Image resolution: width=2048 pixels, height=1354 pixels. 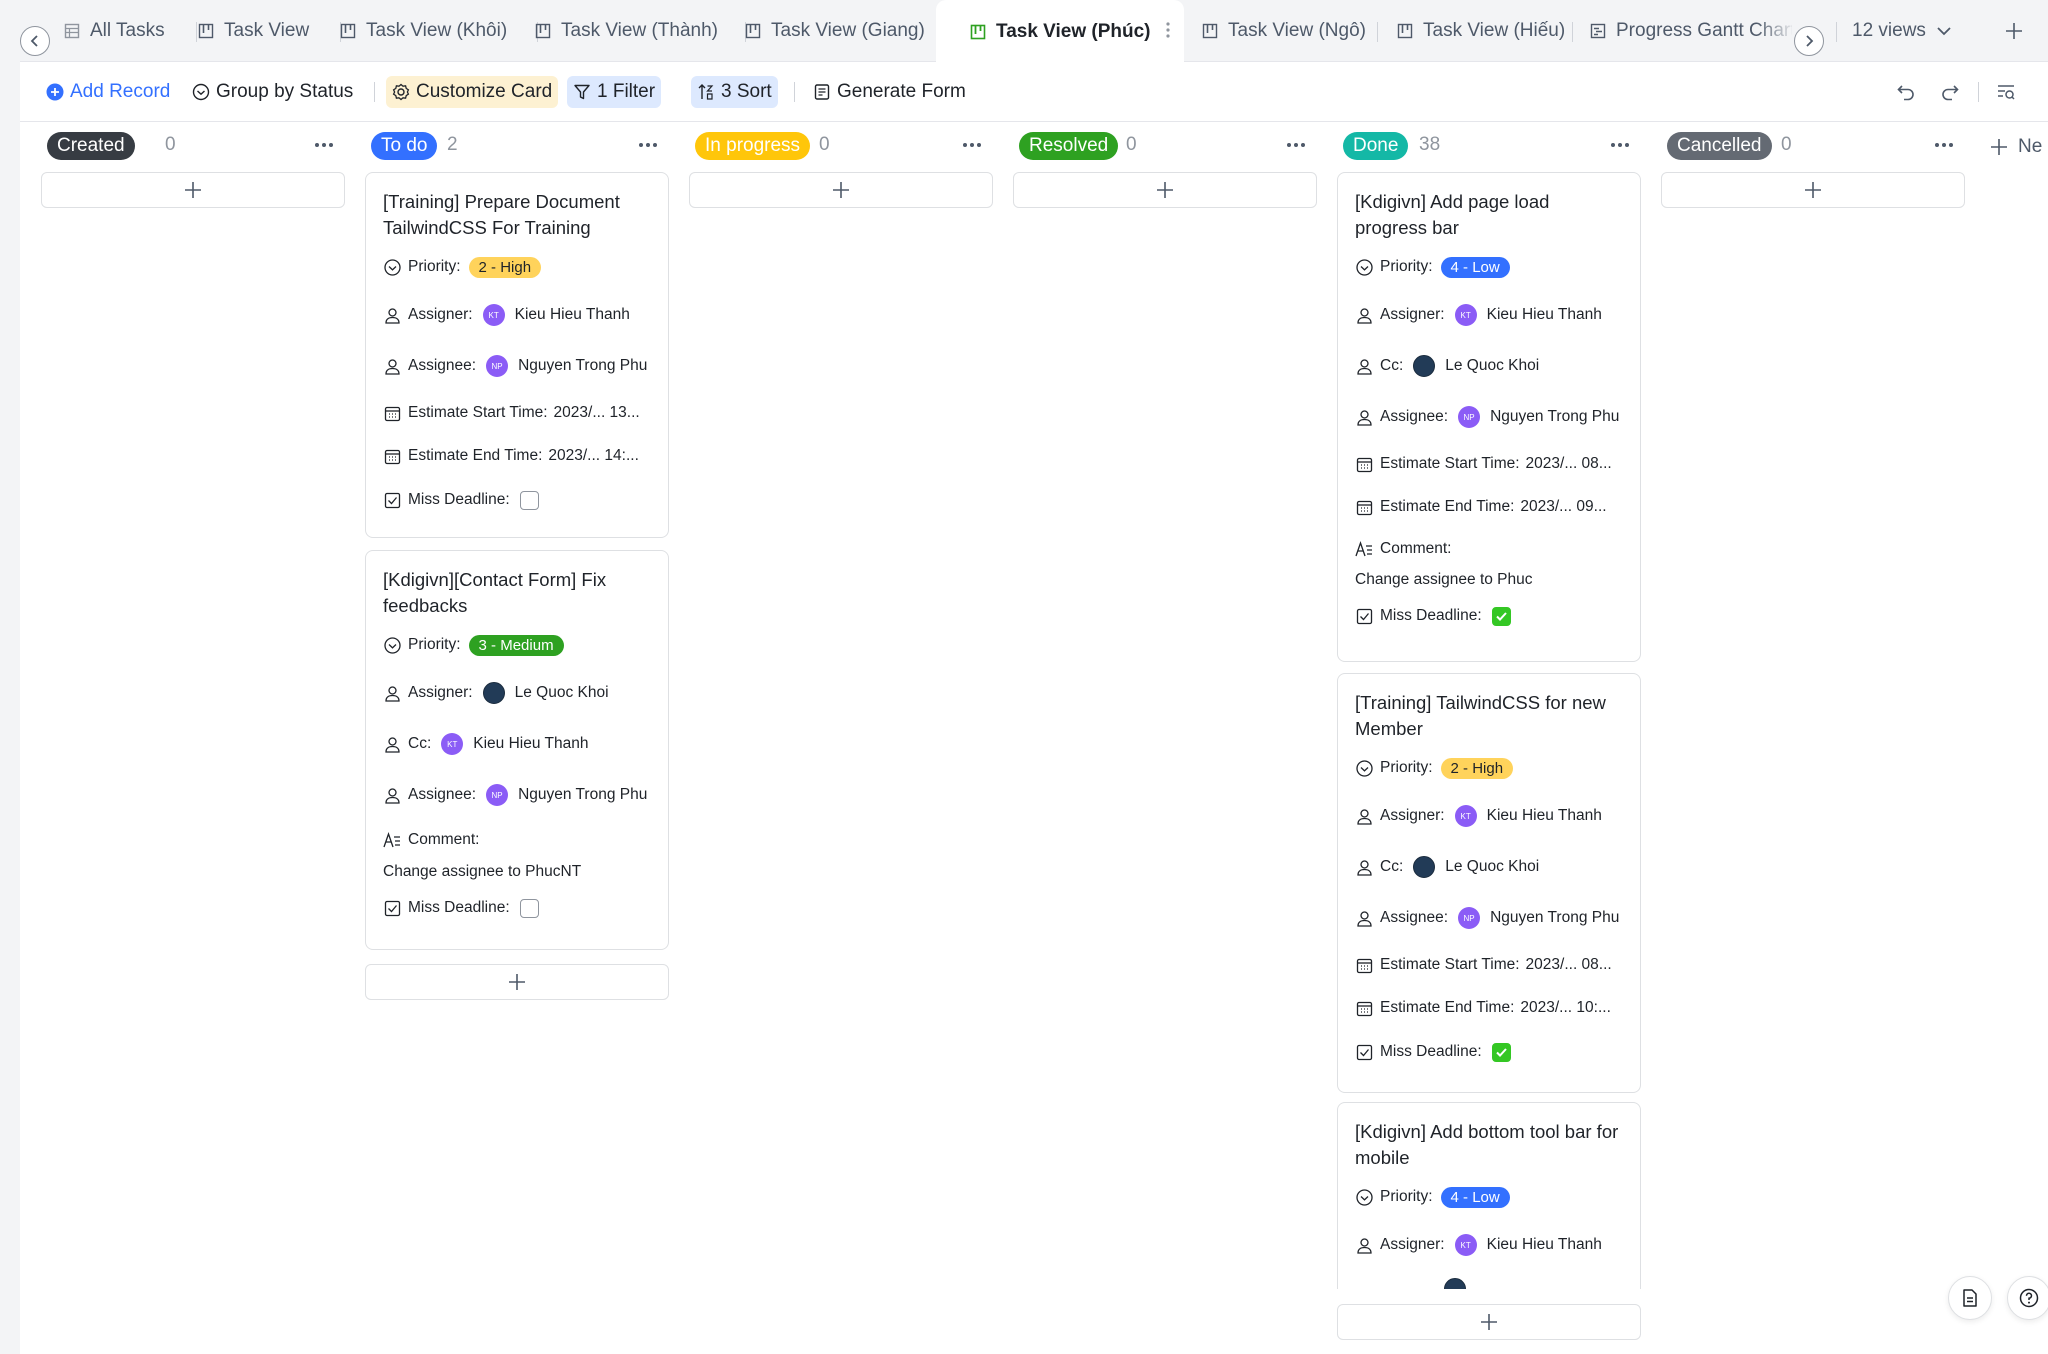 What do you see at coordinates (437, 31) in the screenshot?
I see `tab-task-view-khoi: Task View (Khôi)` at bounding box center [437, 31].